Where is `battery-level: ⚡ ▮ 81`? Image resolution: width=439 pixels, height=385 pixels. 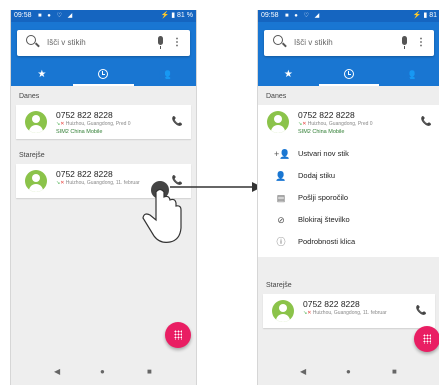
battery-level: ⚡ ▮ 81 is located at coordinates (424, 15).